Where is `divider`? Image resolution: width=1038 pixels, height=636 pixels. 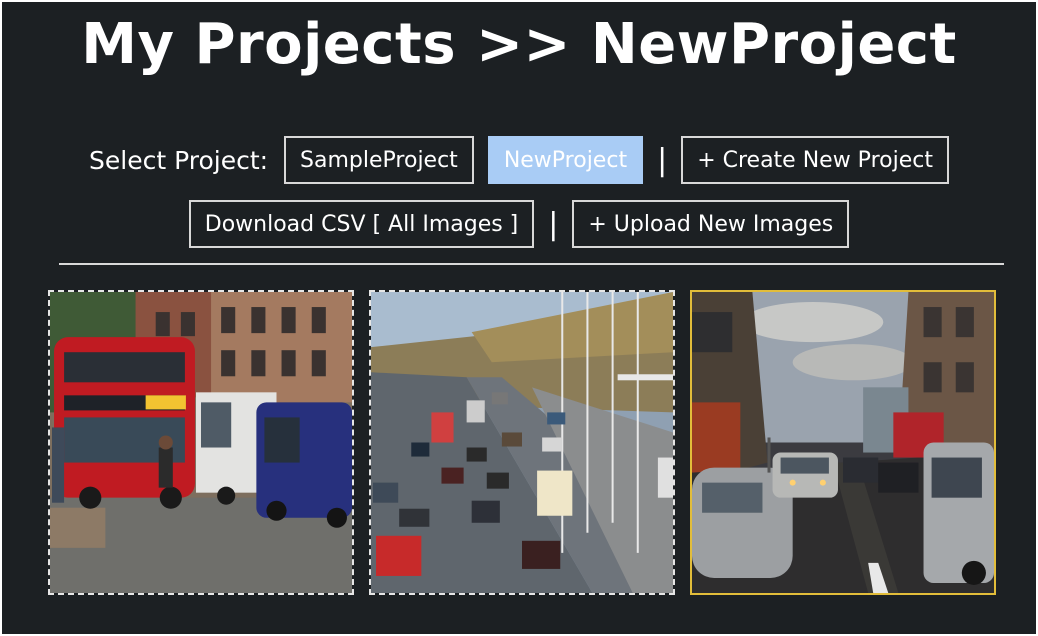 divider is located at coordinates (531, 264).